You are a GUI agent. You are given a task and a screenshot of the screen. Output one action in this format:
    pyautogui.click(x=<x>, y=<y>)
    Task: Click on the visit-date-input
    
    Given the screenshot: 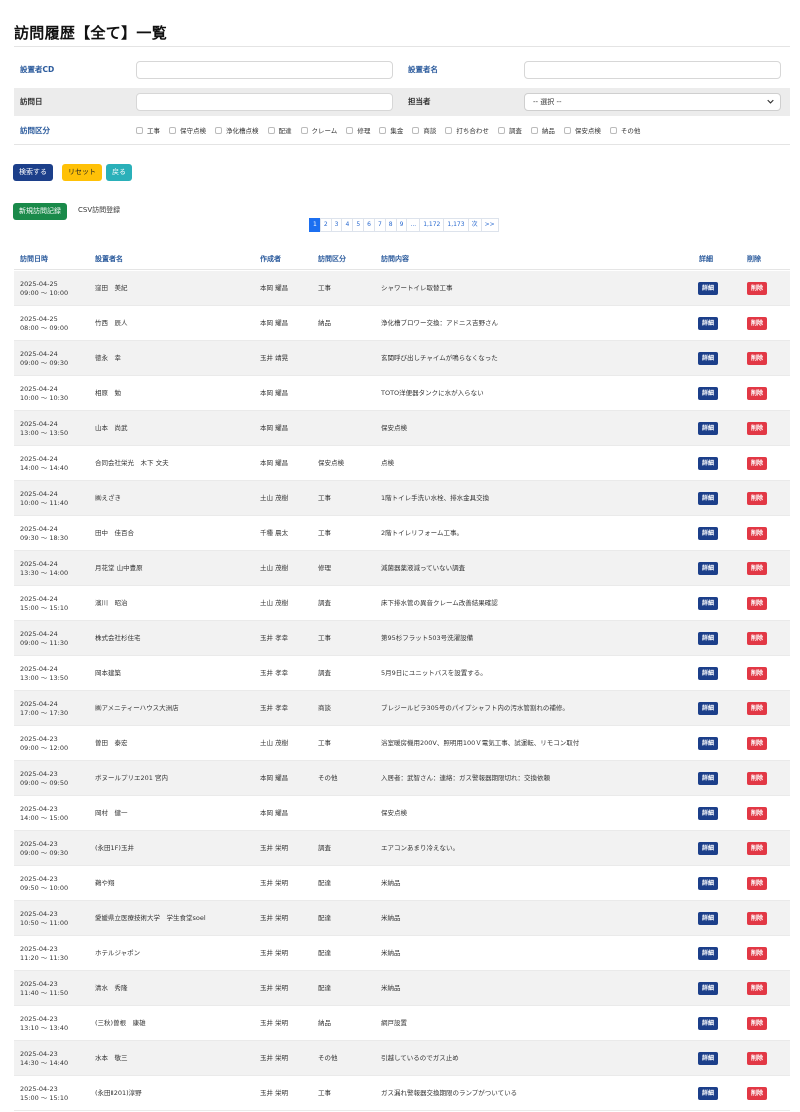 What is the action you would take?
    pyautogui.click(x=264, y=102)
    